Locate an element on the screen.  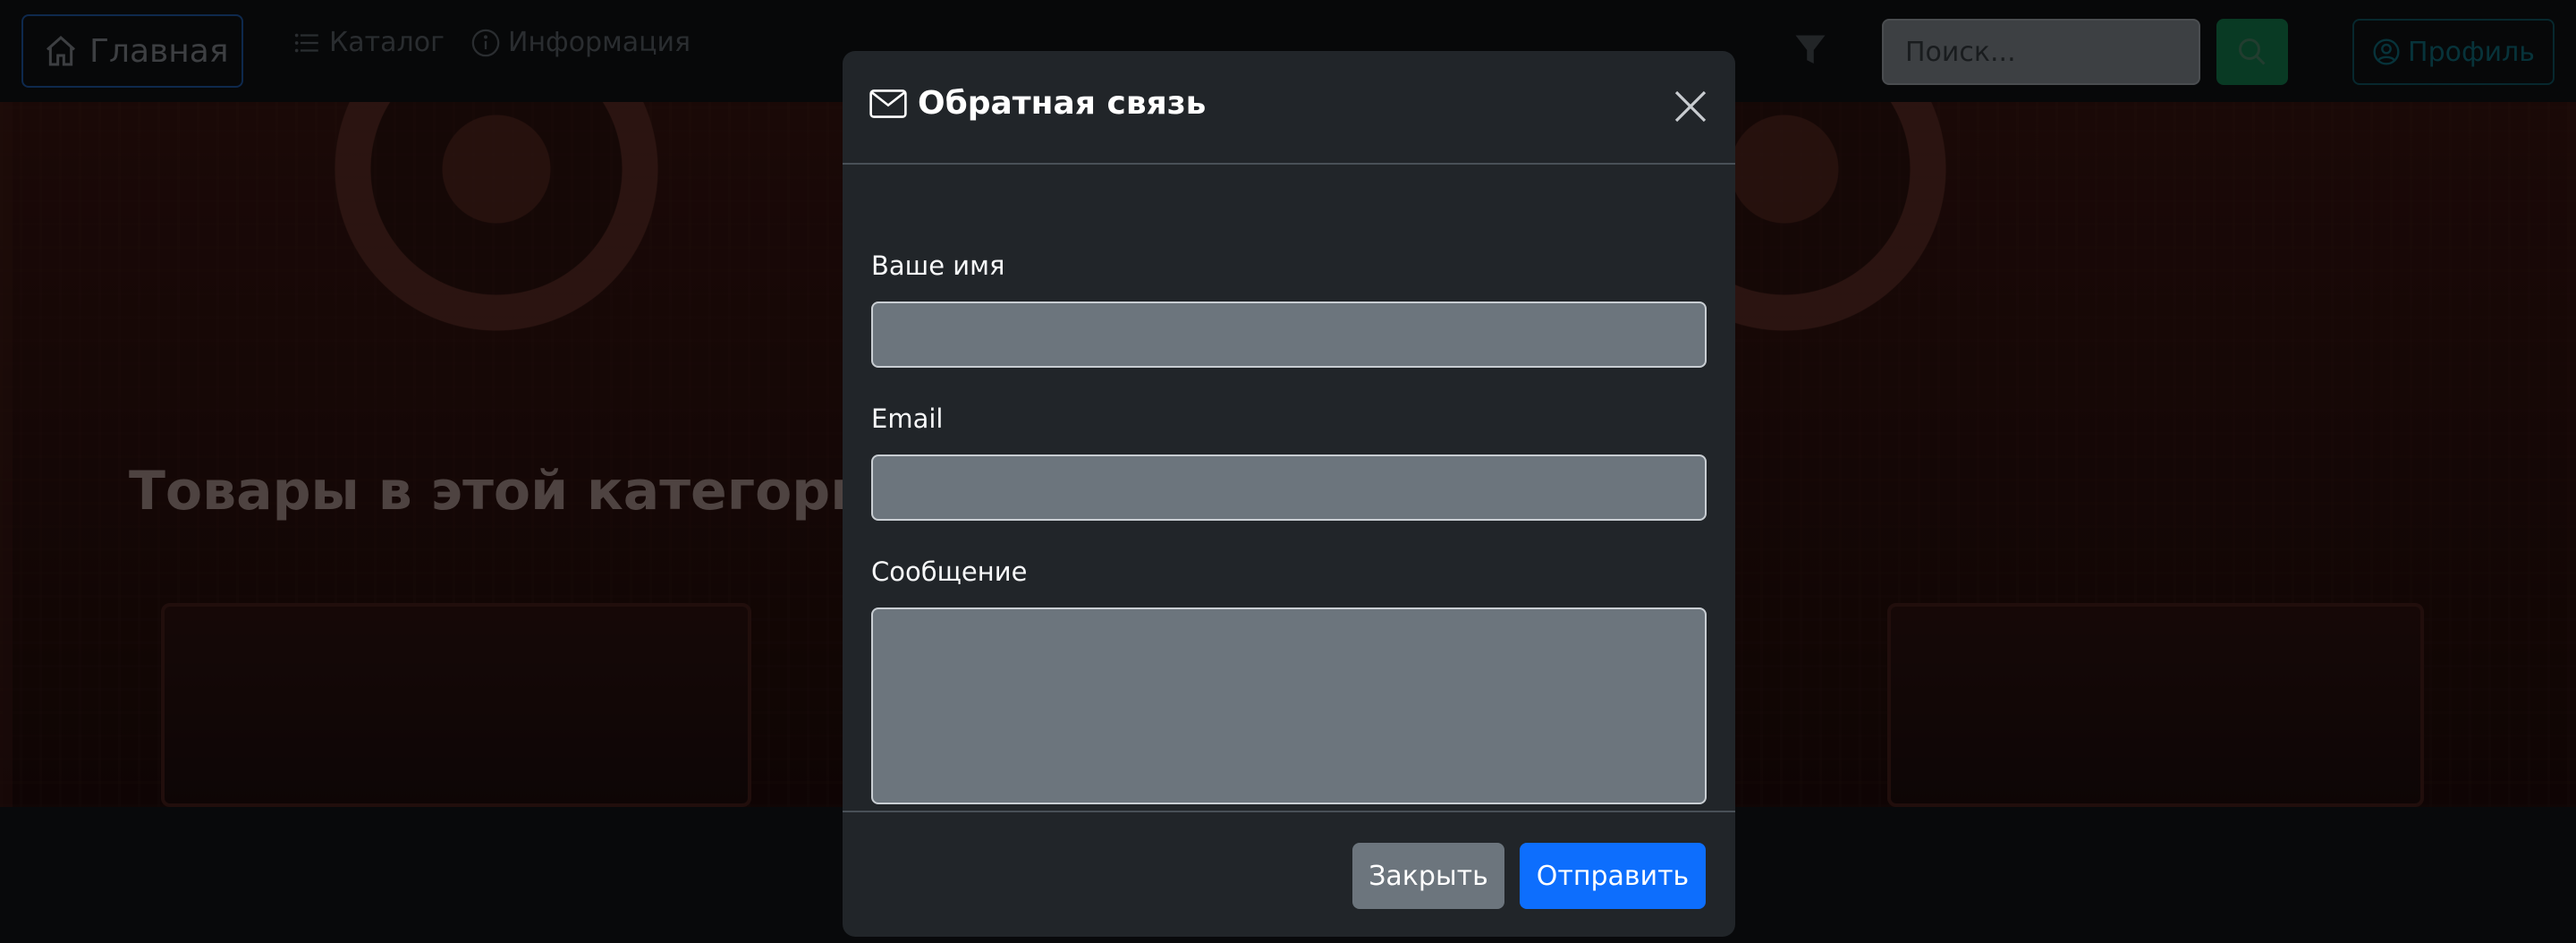
nav-home-label: Главная is located at coordinates (159, 51).